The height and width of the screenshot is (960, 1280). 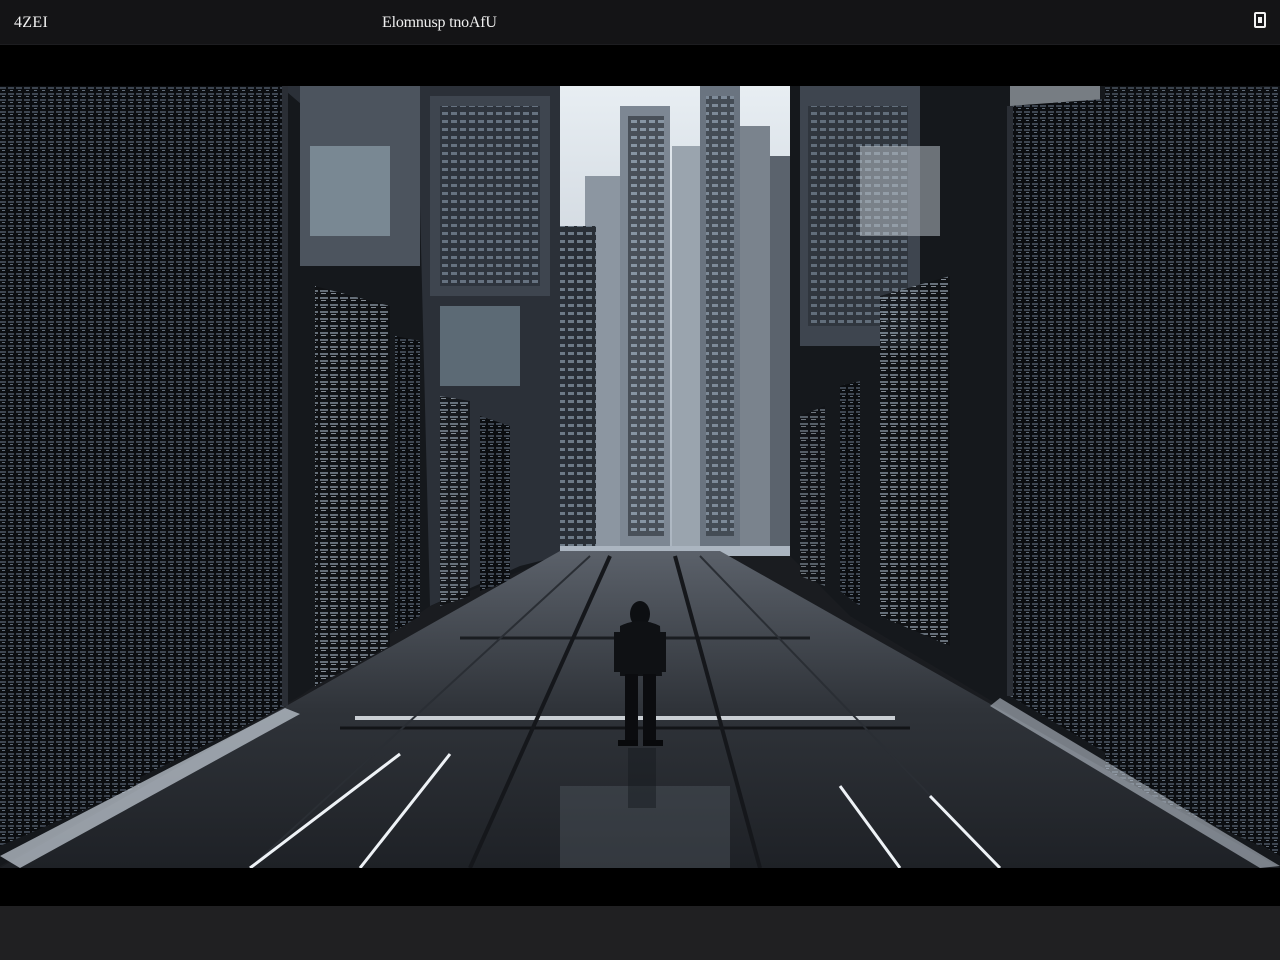 What do you see at coordinates (439, 22) in the screenshot?
I see `window-title: Elomnusp tnoAfU` at bounding box center [439, 22].